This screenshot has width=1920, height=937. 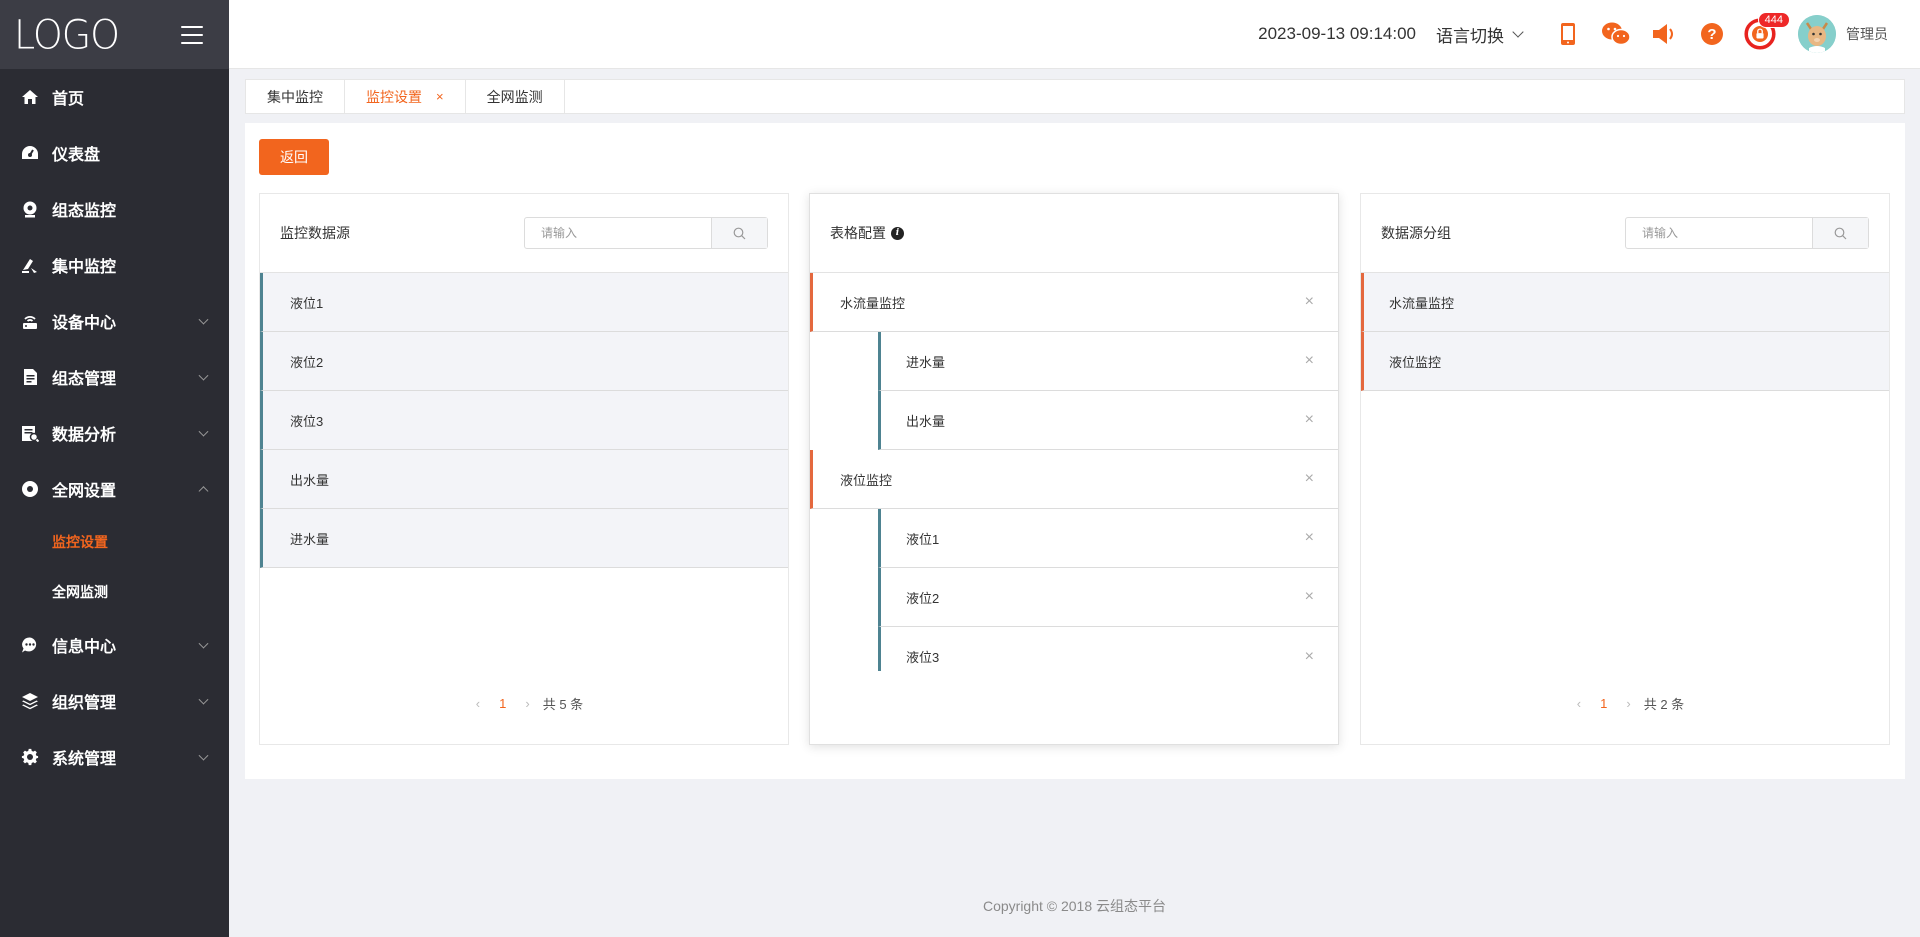 I want to click on tab-central-monitor: 集中监控, so click(x=295, y=96).